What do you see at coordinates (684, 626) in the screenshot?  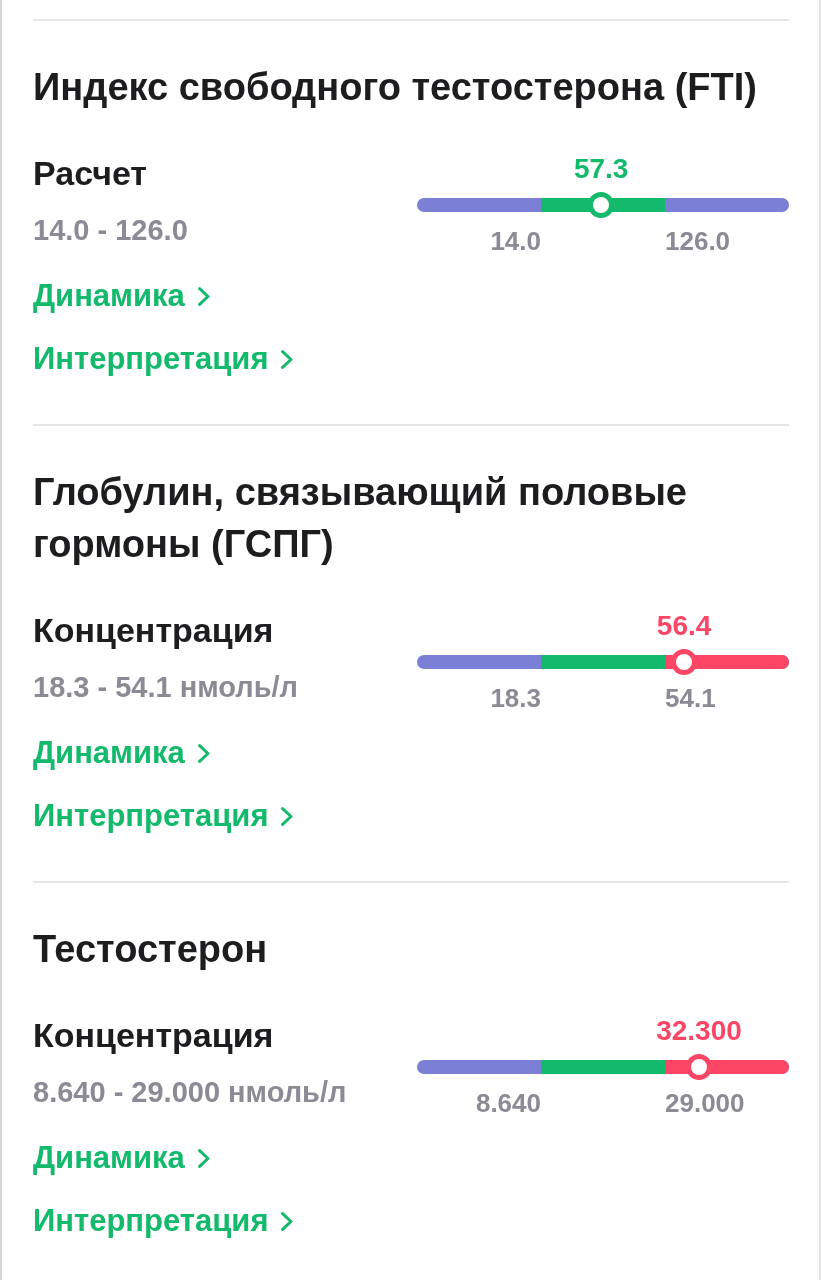 I see `result-value: 56.4` at bounding box center [684, 626].